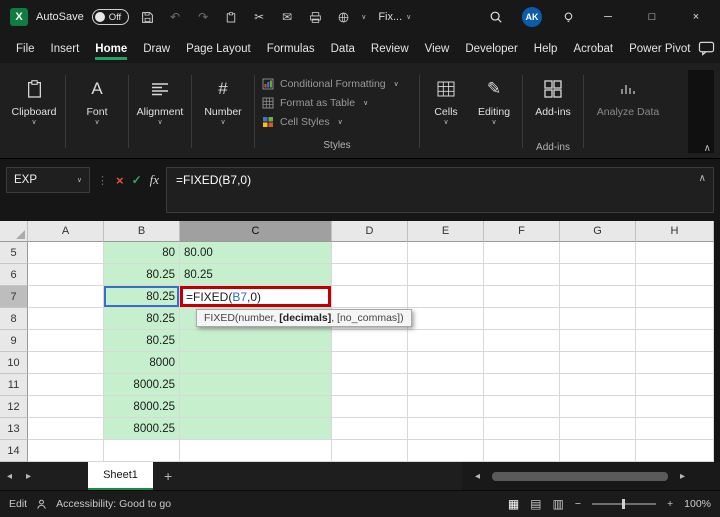  Describe the element at coordinates (522, 319) in the screenshot. I see `cell-f8` at that location.